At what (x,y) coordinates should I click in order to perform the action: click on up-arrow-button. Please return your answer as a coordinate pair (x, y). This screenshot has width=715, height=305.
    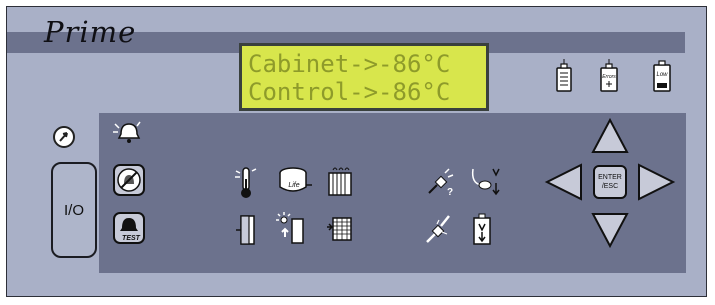
    Looking at the image, I should click on (610, 136).